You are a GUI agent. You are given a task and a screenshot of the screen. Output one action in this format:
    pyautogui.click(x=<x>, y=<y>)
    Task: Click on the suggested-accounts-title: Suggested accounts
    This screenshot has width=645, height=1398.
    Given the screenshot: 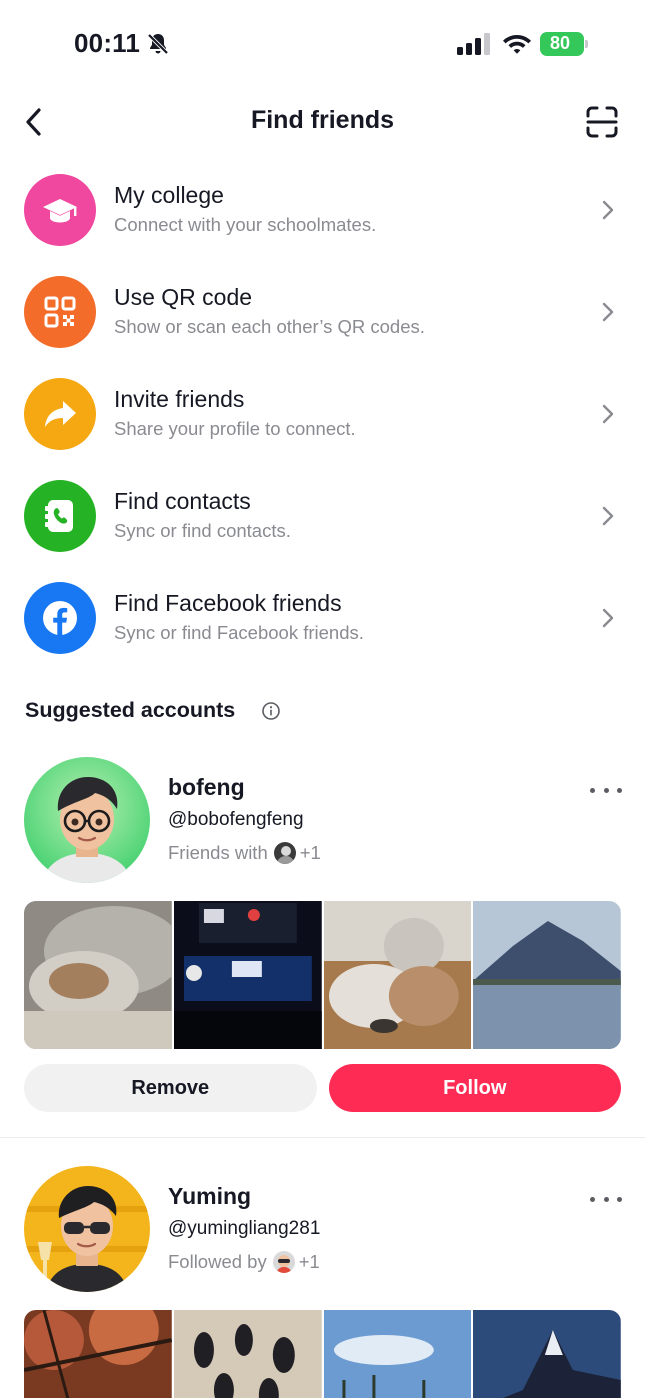 What is the action you would take?
    pyautogui.click(x=130, y=710)
    